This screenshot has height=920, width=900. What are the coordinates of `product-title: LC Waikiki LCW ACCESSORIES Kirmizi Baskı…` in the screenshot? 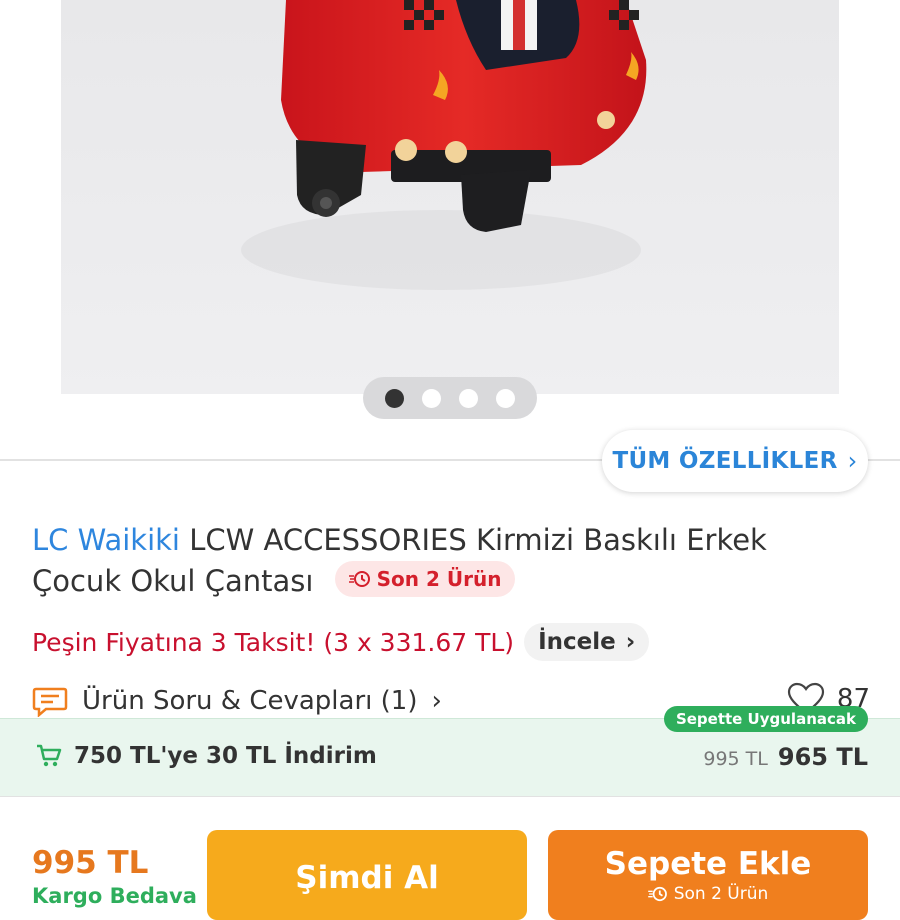 It's located at (447, 561).